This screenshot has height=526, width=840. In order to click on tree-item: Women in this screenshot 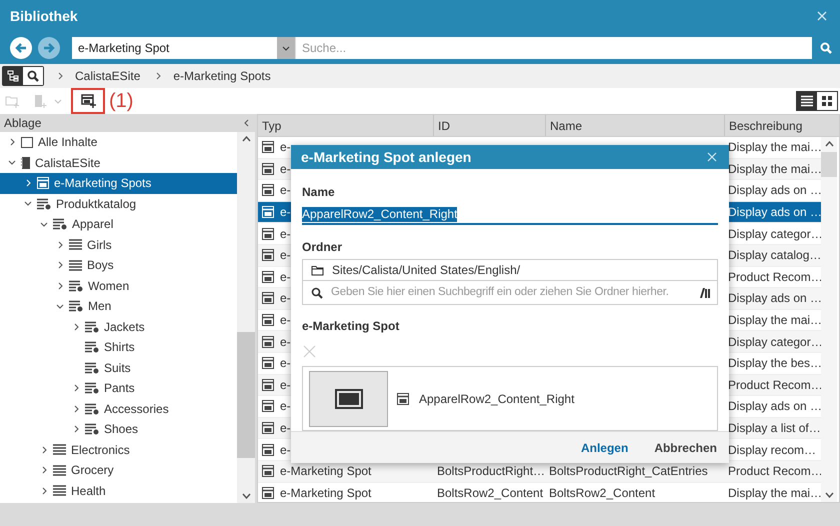, I will do `click(118, 286)`.